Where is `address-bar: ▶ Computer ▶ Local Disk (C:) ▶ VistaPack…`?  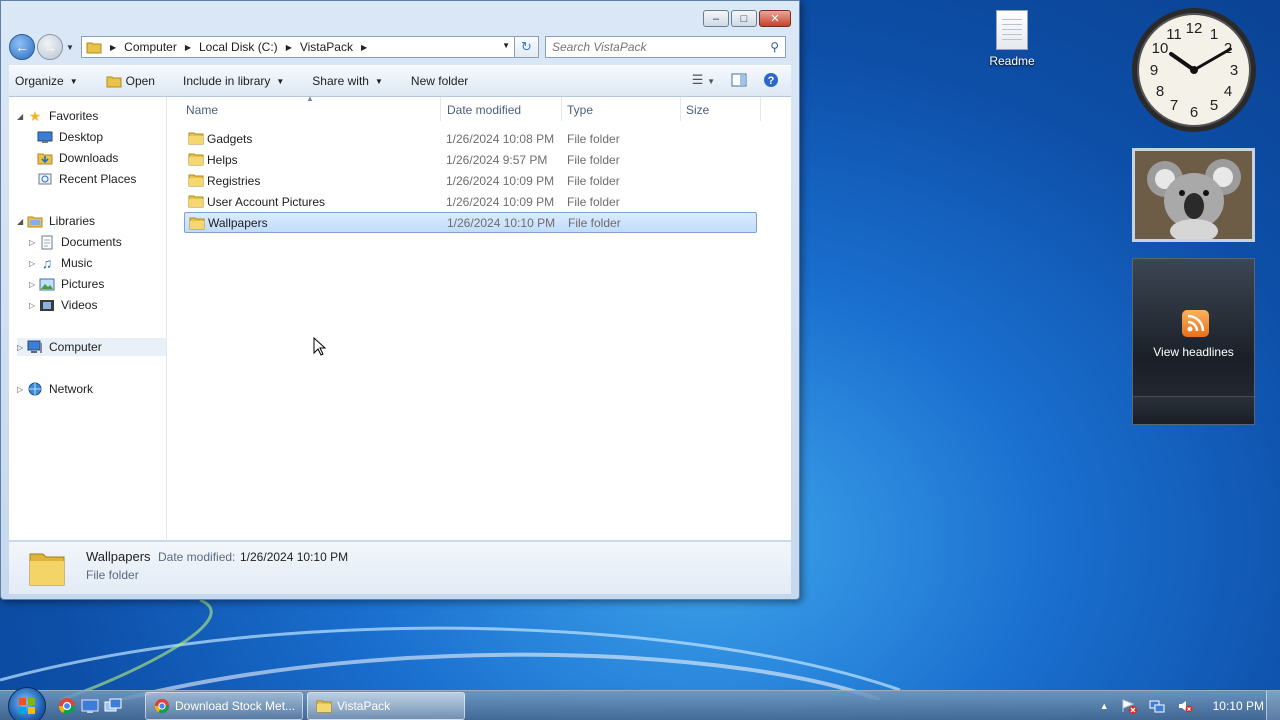 address-bar: ▶ Computer ▶ Local Disk (C:) ▶ VistaPack… is located at coordinates (298, 47).